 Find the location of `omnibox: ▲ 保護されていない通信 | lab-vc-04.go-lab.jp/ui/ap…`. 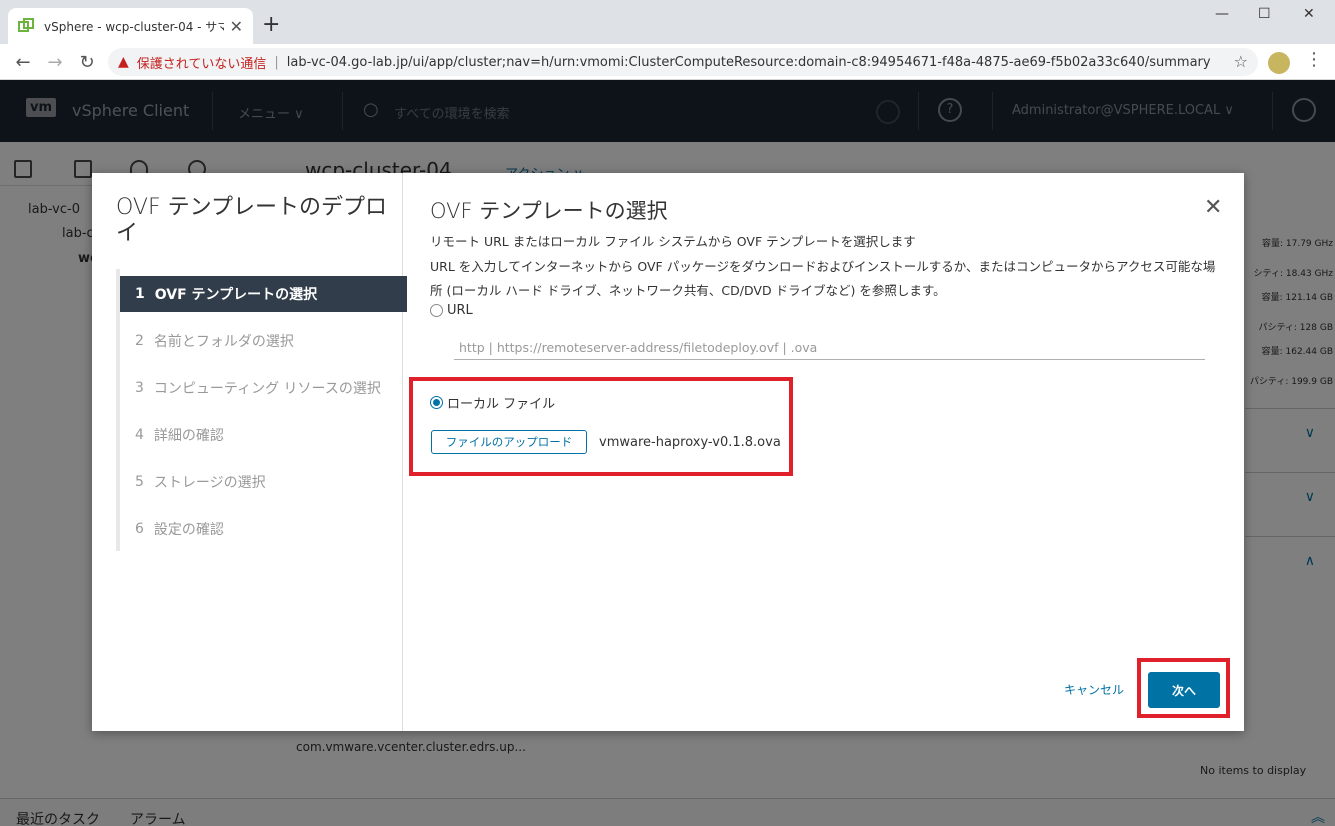

omnibox: ▲ 保護されていない通信 | lab-vc-04.go-lab.jp/ui/ap… is located at coordinates (683, 62).